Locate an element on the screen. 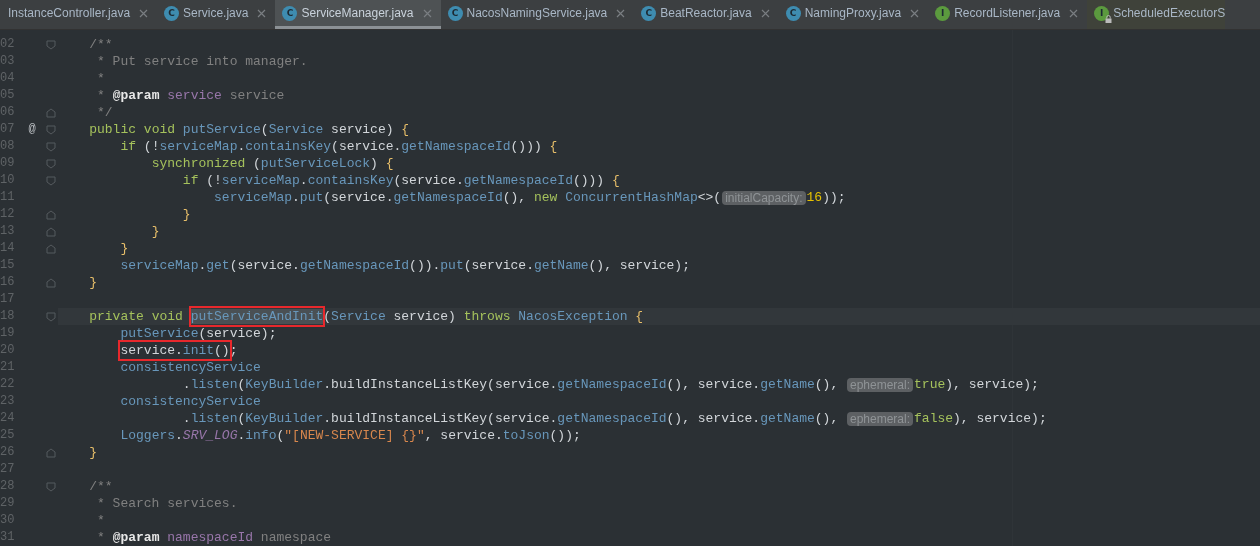 The height and width of the screenshot is (546, 1260). editor-tab: C Service.java is located at coordinates (216, 14).